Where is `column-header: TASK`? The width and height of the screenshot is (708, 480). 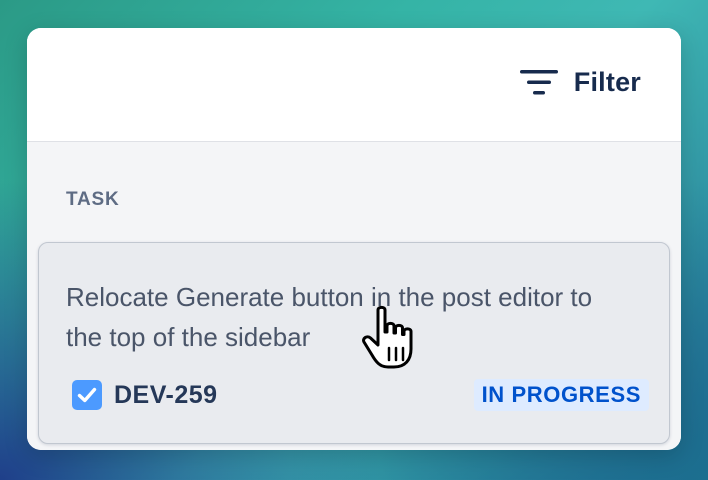 column-header: TASK is located at coordinates (93, 199).